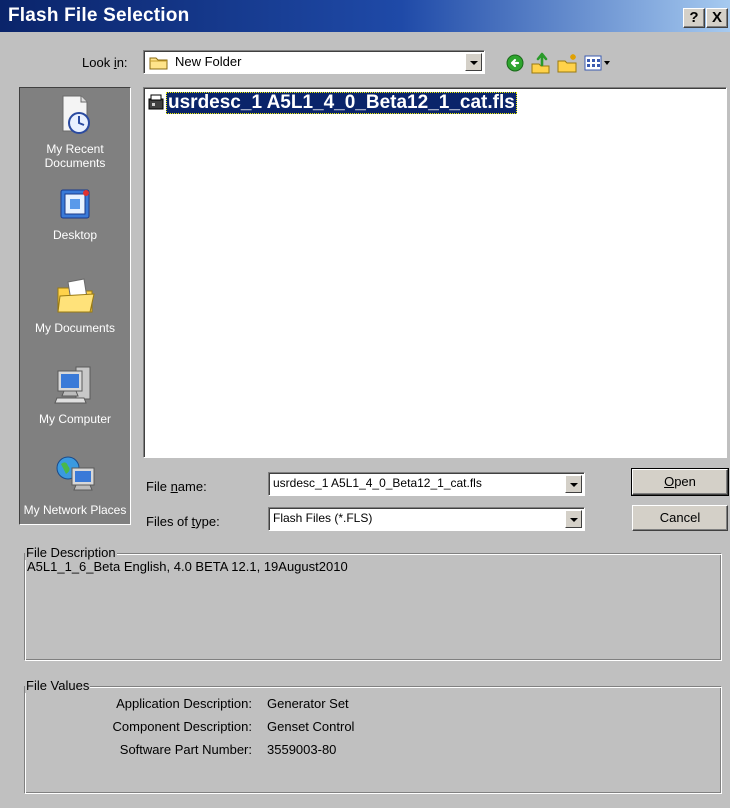  What do you see at coordinates (717, 18) in the screenshot?
I see `close-button: X` at bounding box center [717, 18].